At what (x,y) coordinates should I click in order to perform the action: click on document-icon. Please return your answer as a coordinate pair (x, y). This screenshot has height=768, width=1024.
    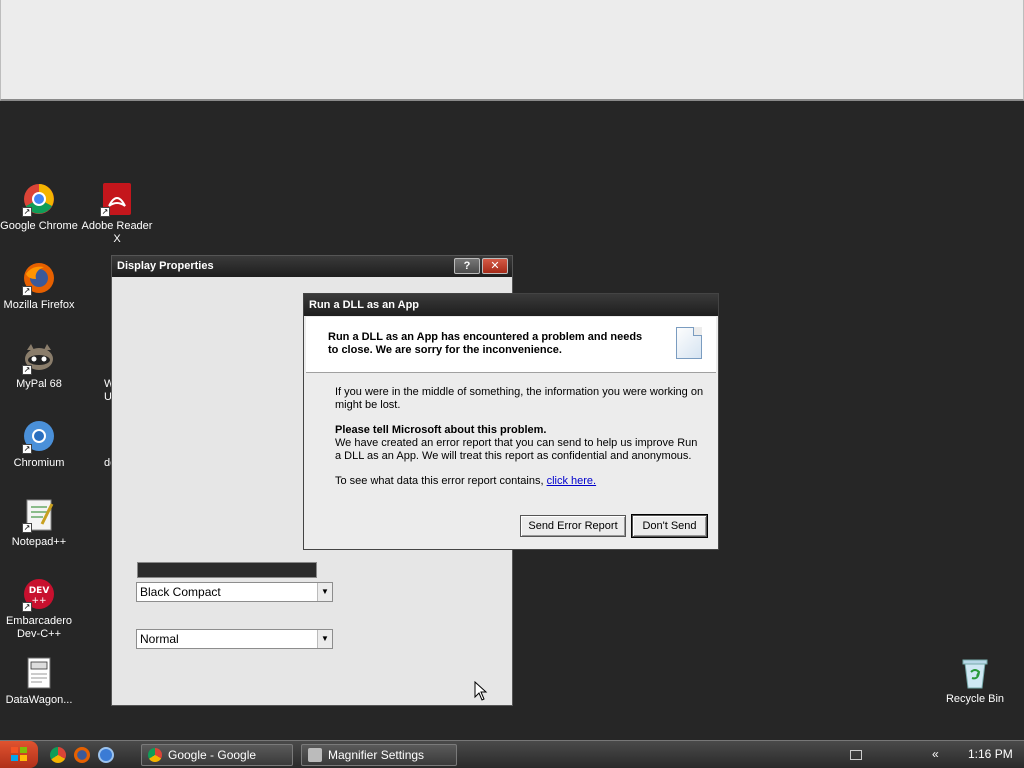
    Looking at the image, I should click on (689, 343).